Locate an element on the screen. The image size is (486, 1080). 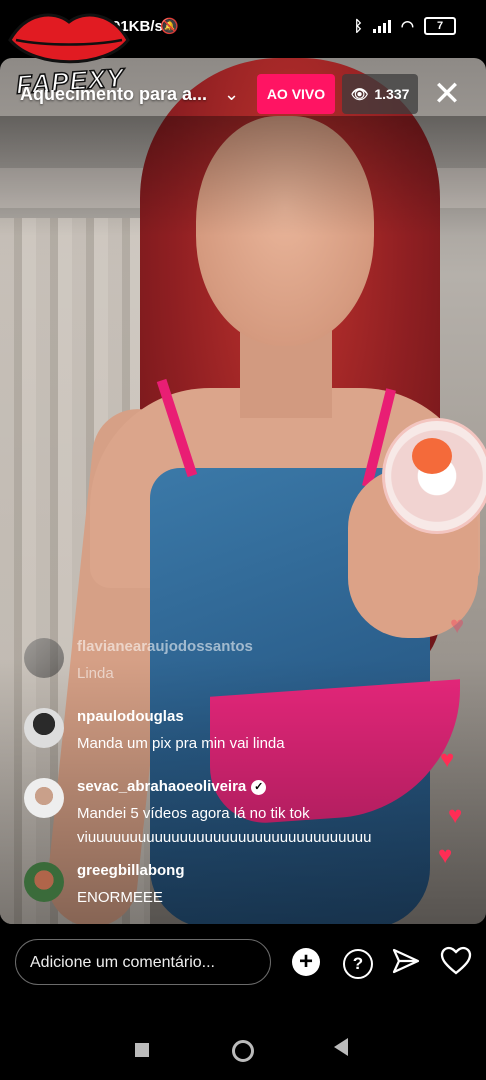
mute-icon: 🔕 is located at coordinates (169, 26).